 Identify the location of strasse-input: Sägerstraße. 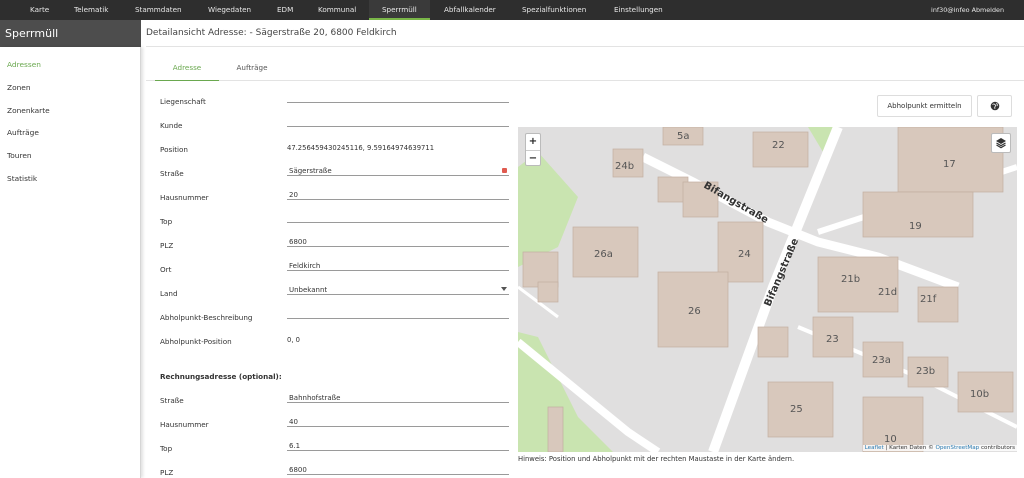
(398, 171).